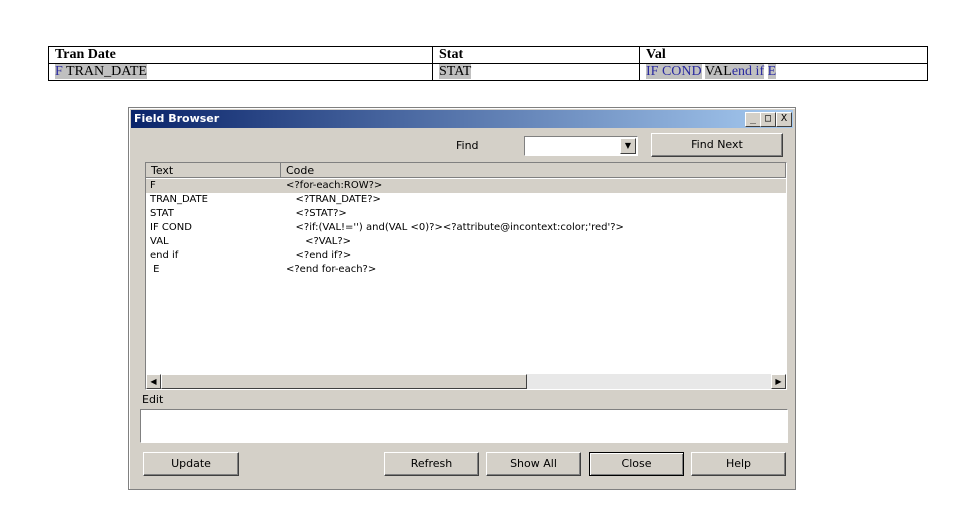  What do you see at coordinates (334, 185) in the screenshot?
I see `row-code: <?for-each:ROW?>` at bounding box center [334, 185].